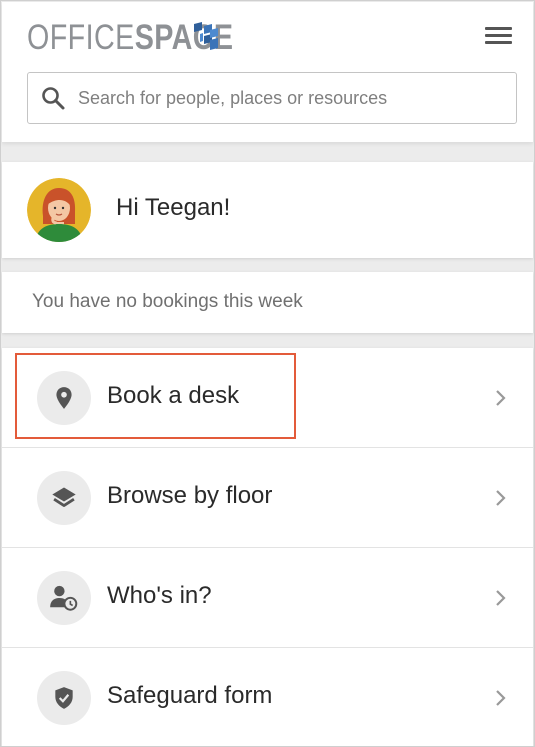 This screenshot has height=747, width=535. What do you see at coordinates (167, 301) in the screenshot?
I see `bookings-status-text: You have no bookings this week` at bounding box center [167, 301].